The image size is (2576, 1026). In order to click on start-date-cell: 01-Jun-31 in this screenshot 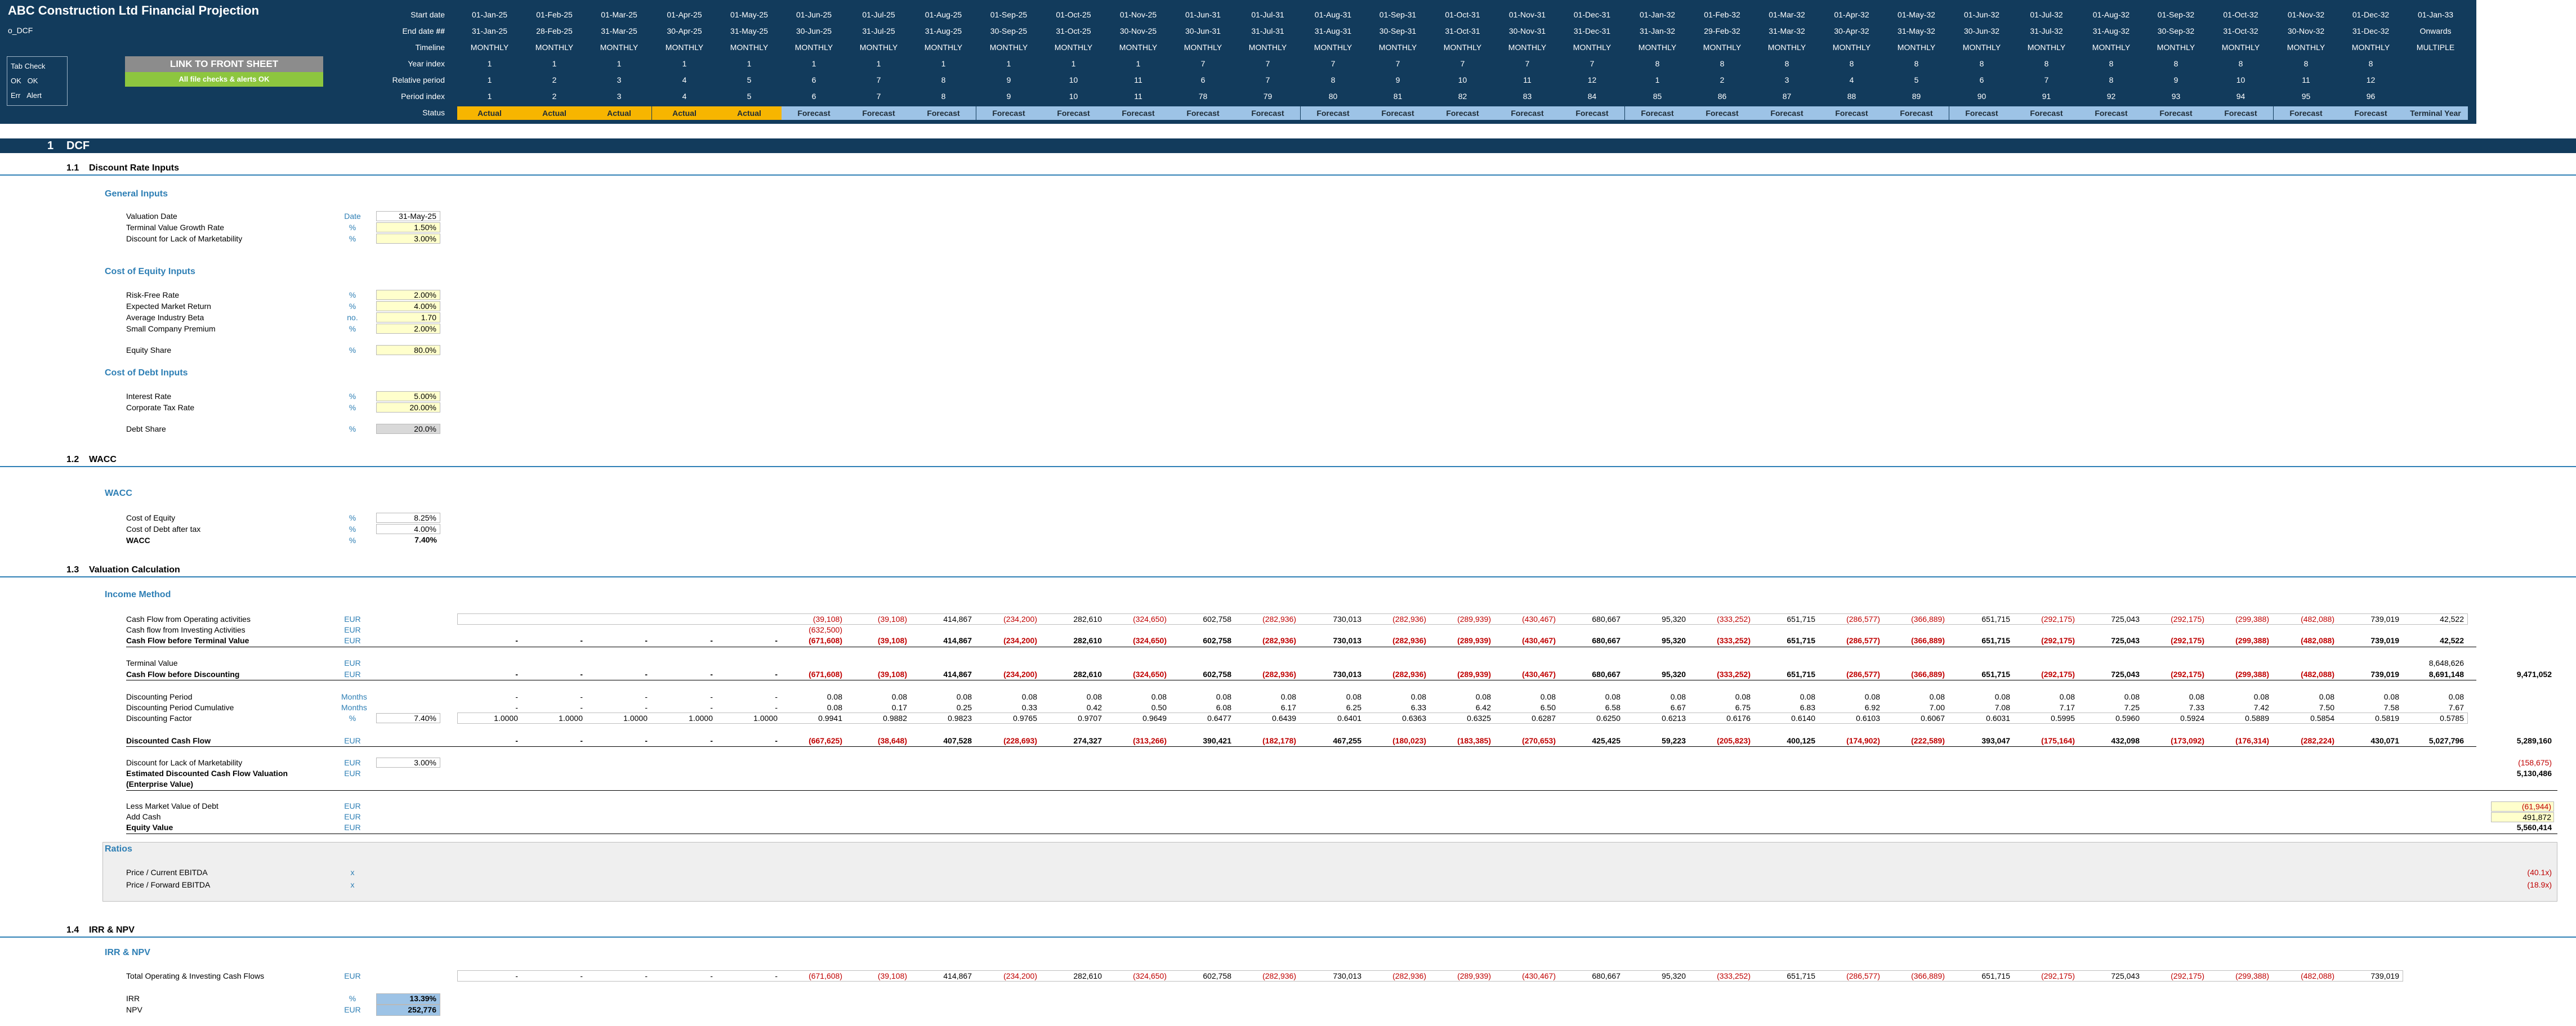, I will do `click(1203, 14)`.